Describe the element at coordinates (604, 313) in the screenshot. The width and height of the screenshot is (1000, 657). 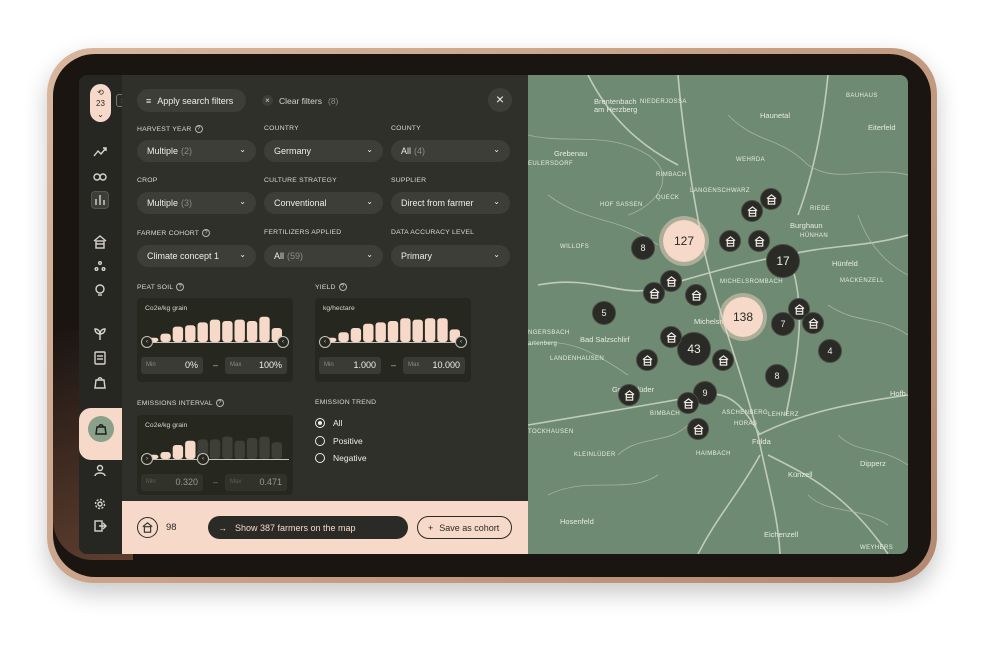
I see `map-cluster: 5` at that location.